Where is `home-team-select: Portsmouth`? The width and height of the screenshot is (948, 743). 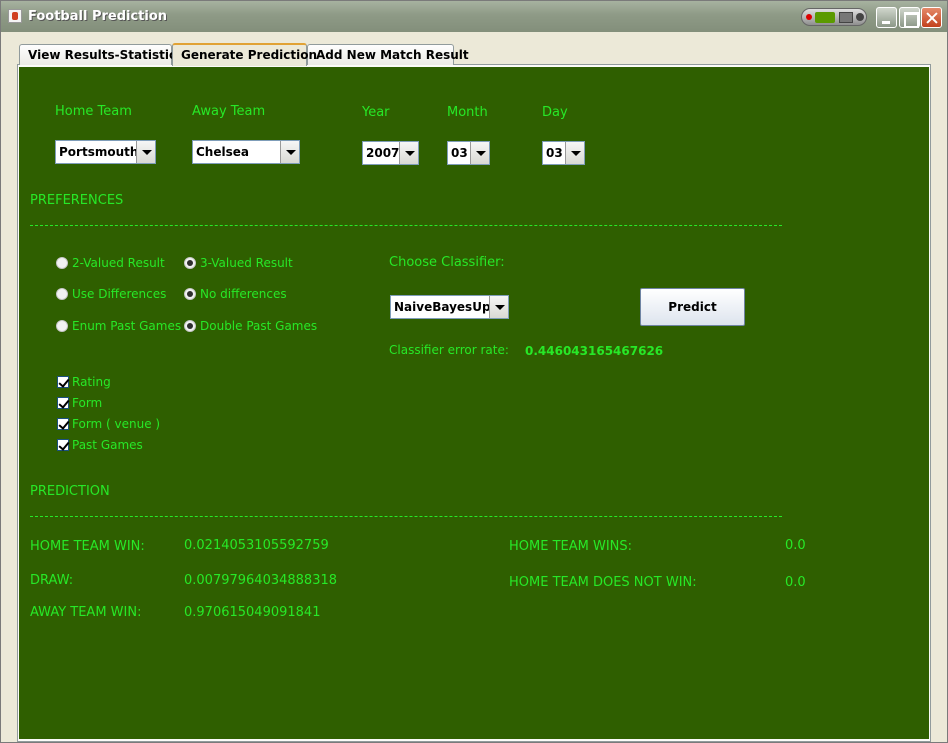
home-team-select: Portsmouth is located at coordinates (105, 152).